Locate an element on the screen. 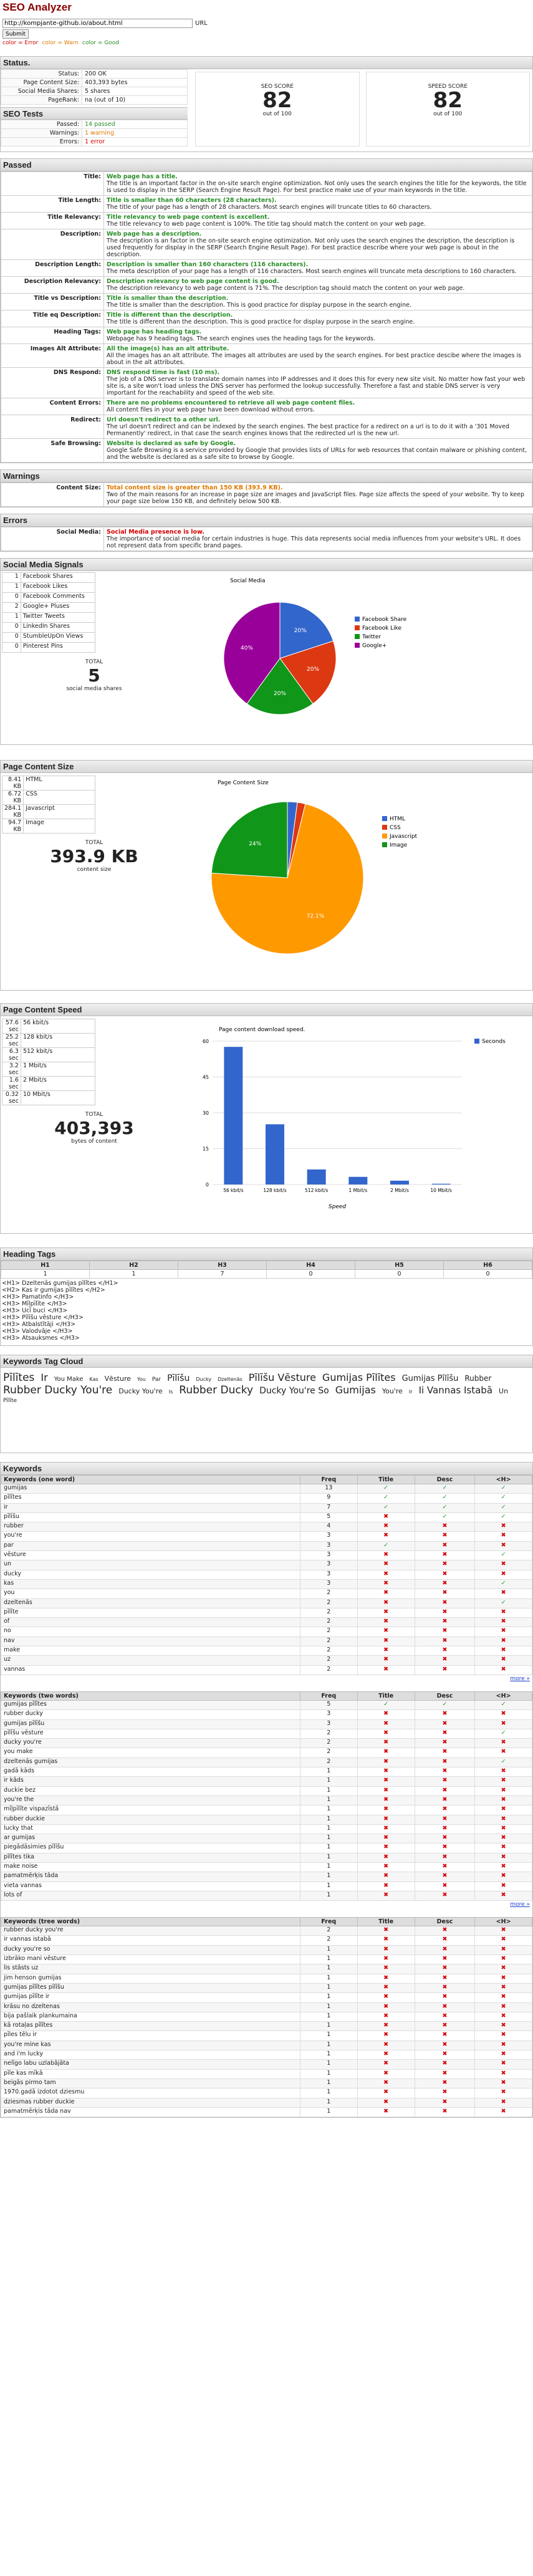 Image resolution: width=533 pixels, height=2576 pixels. tag-cloud-word: Par is located at coordinates (156, 1380).